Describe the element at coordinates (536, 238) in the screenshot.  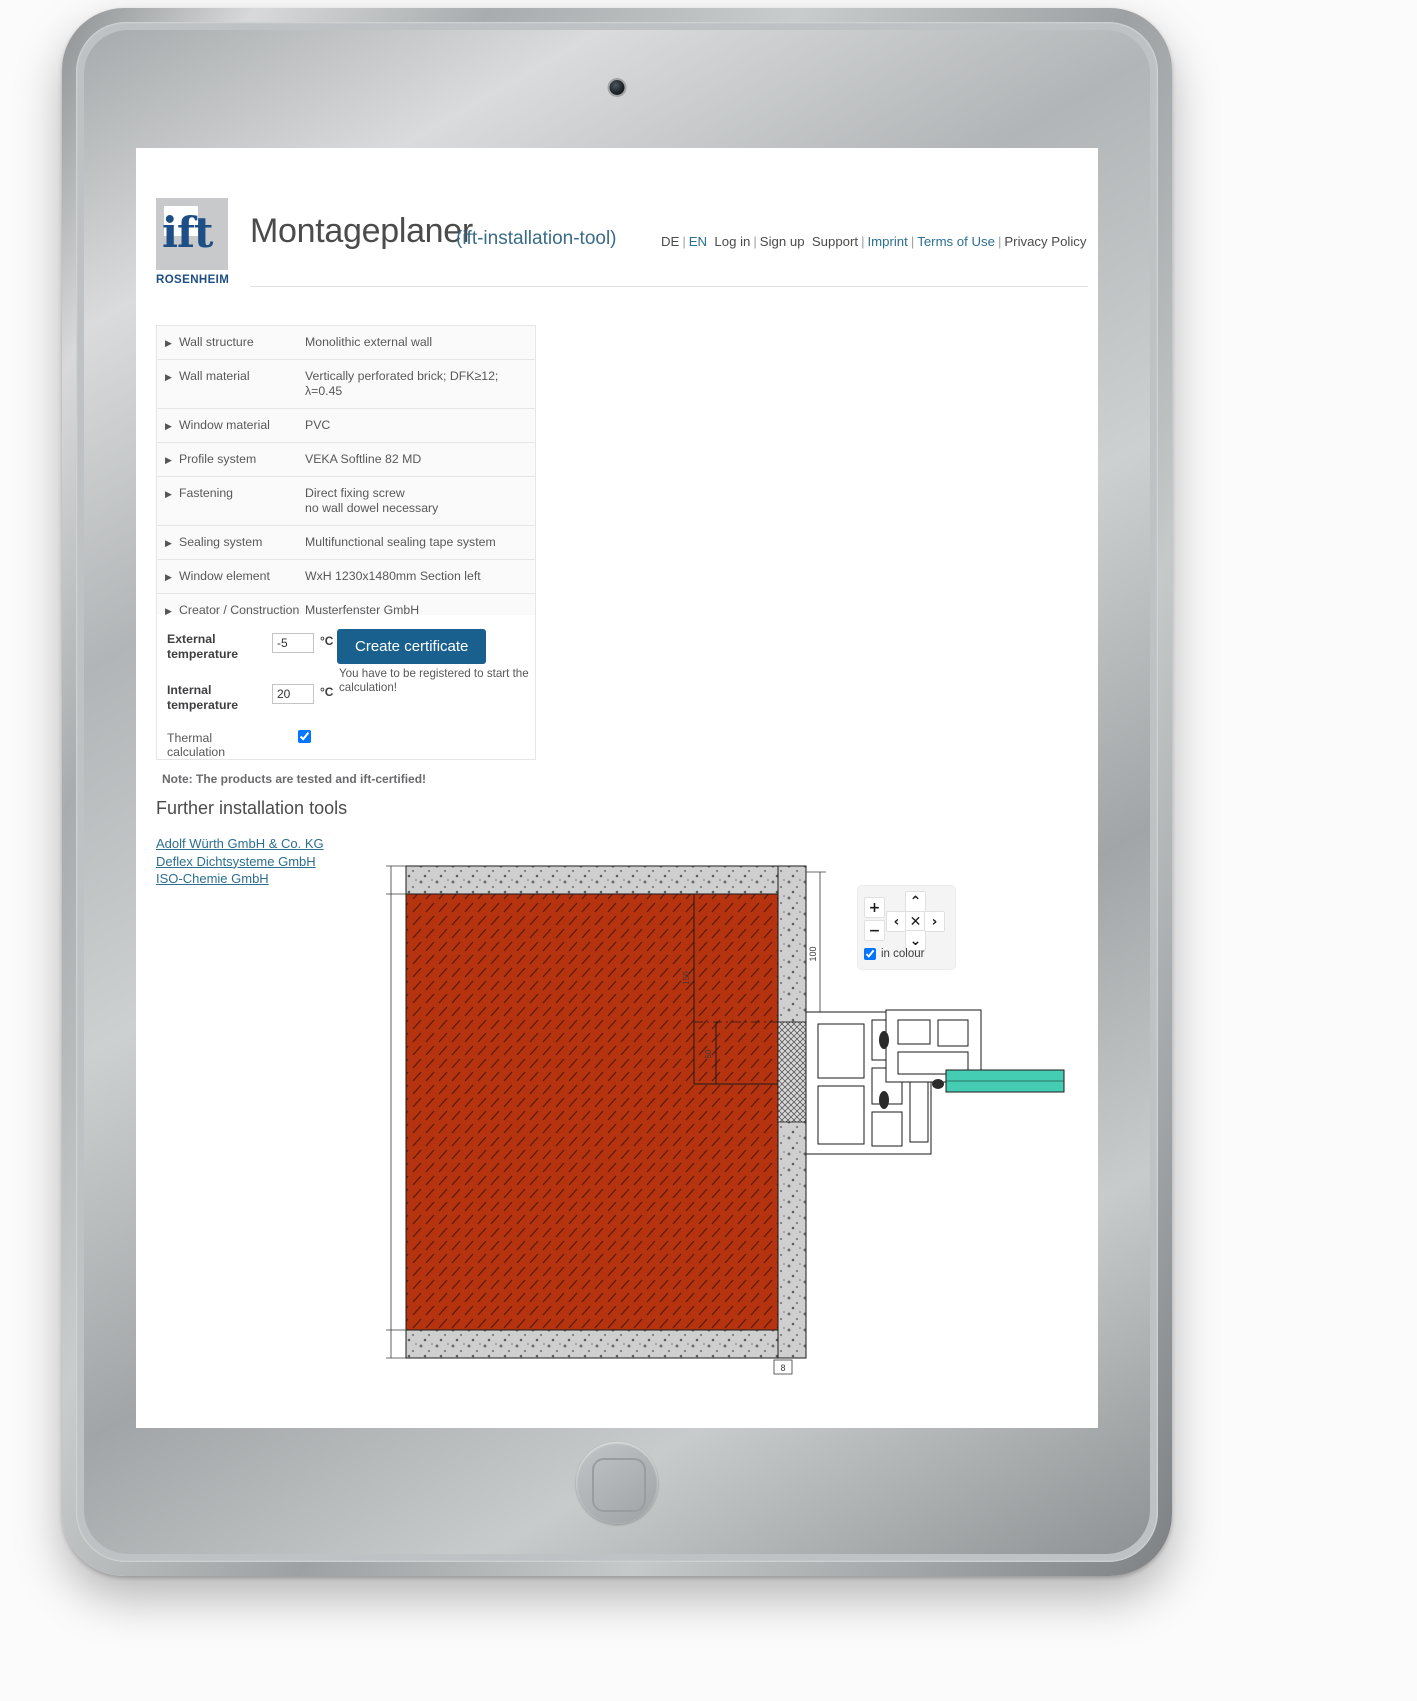
I see `page-subtitle: (ift-installation-tool)` at that location.